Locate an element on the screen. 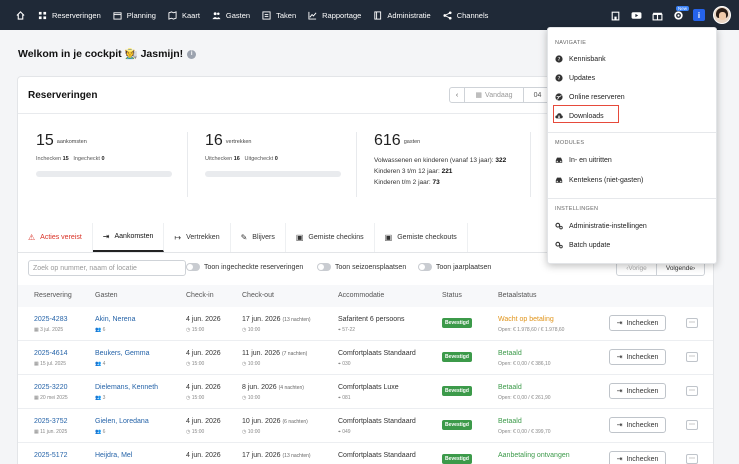 This screenshot has height=464, width=739. guest-link: Heijdra, Mel is located at coordinates (113, 455).